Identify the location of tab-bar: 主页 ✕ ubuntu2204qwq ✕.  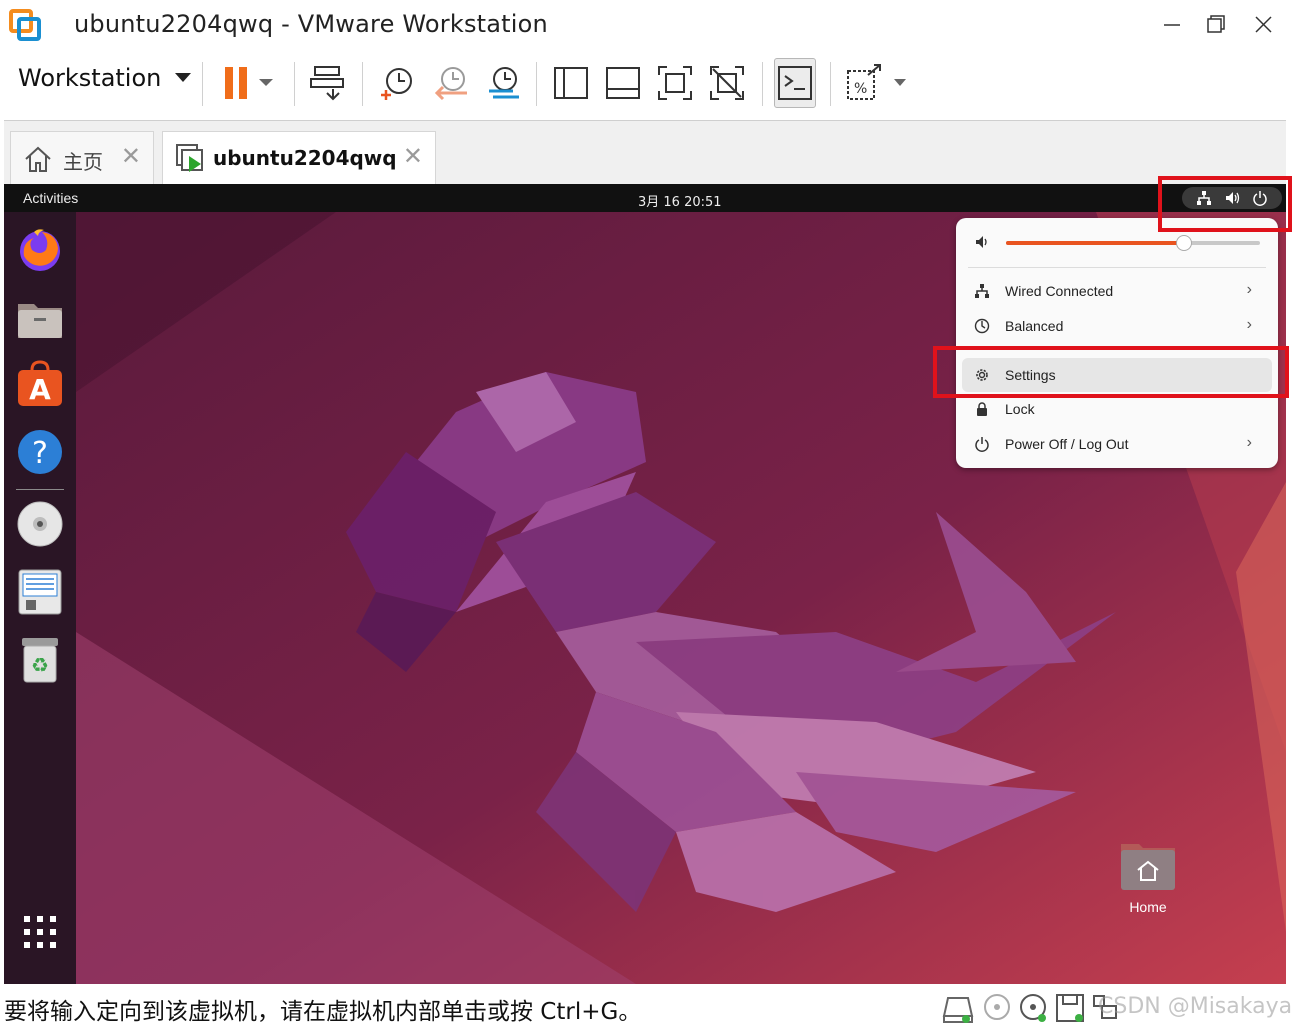
(645, 152).